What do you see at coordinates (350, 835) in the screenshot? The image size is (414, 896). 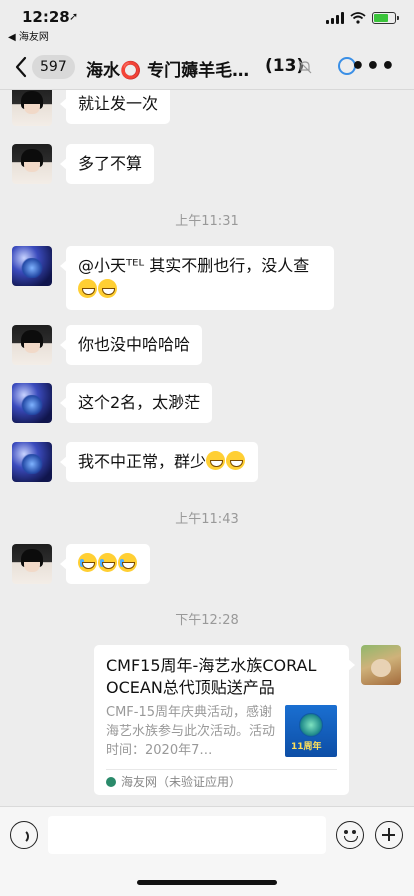 I see `emoji-button` at bounding box center [350, 835].